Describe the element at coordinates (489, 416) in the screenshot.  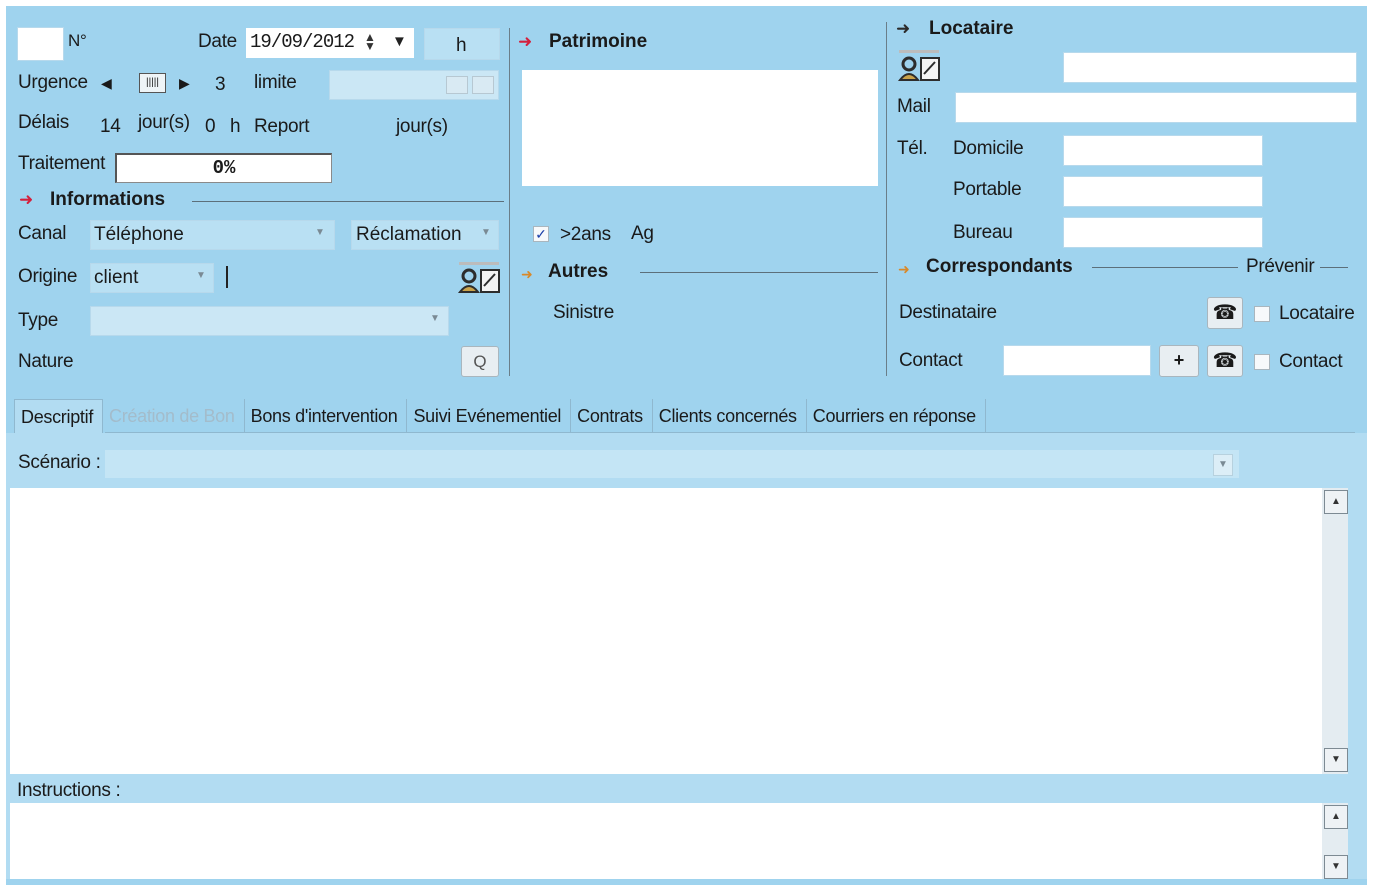
I see `tab-suivi-evenementiel: Suivi Evénementiel` at that location.